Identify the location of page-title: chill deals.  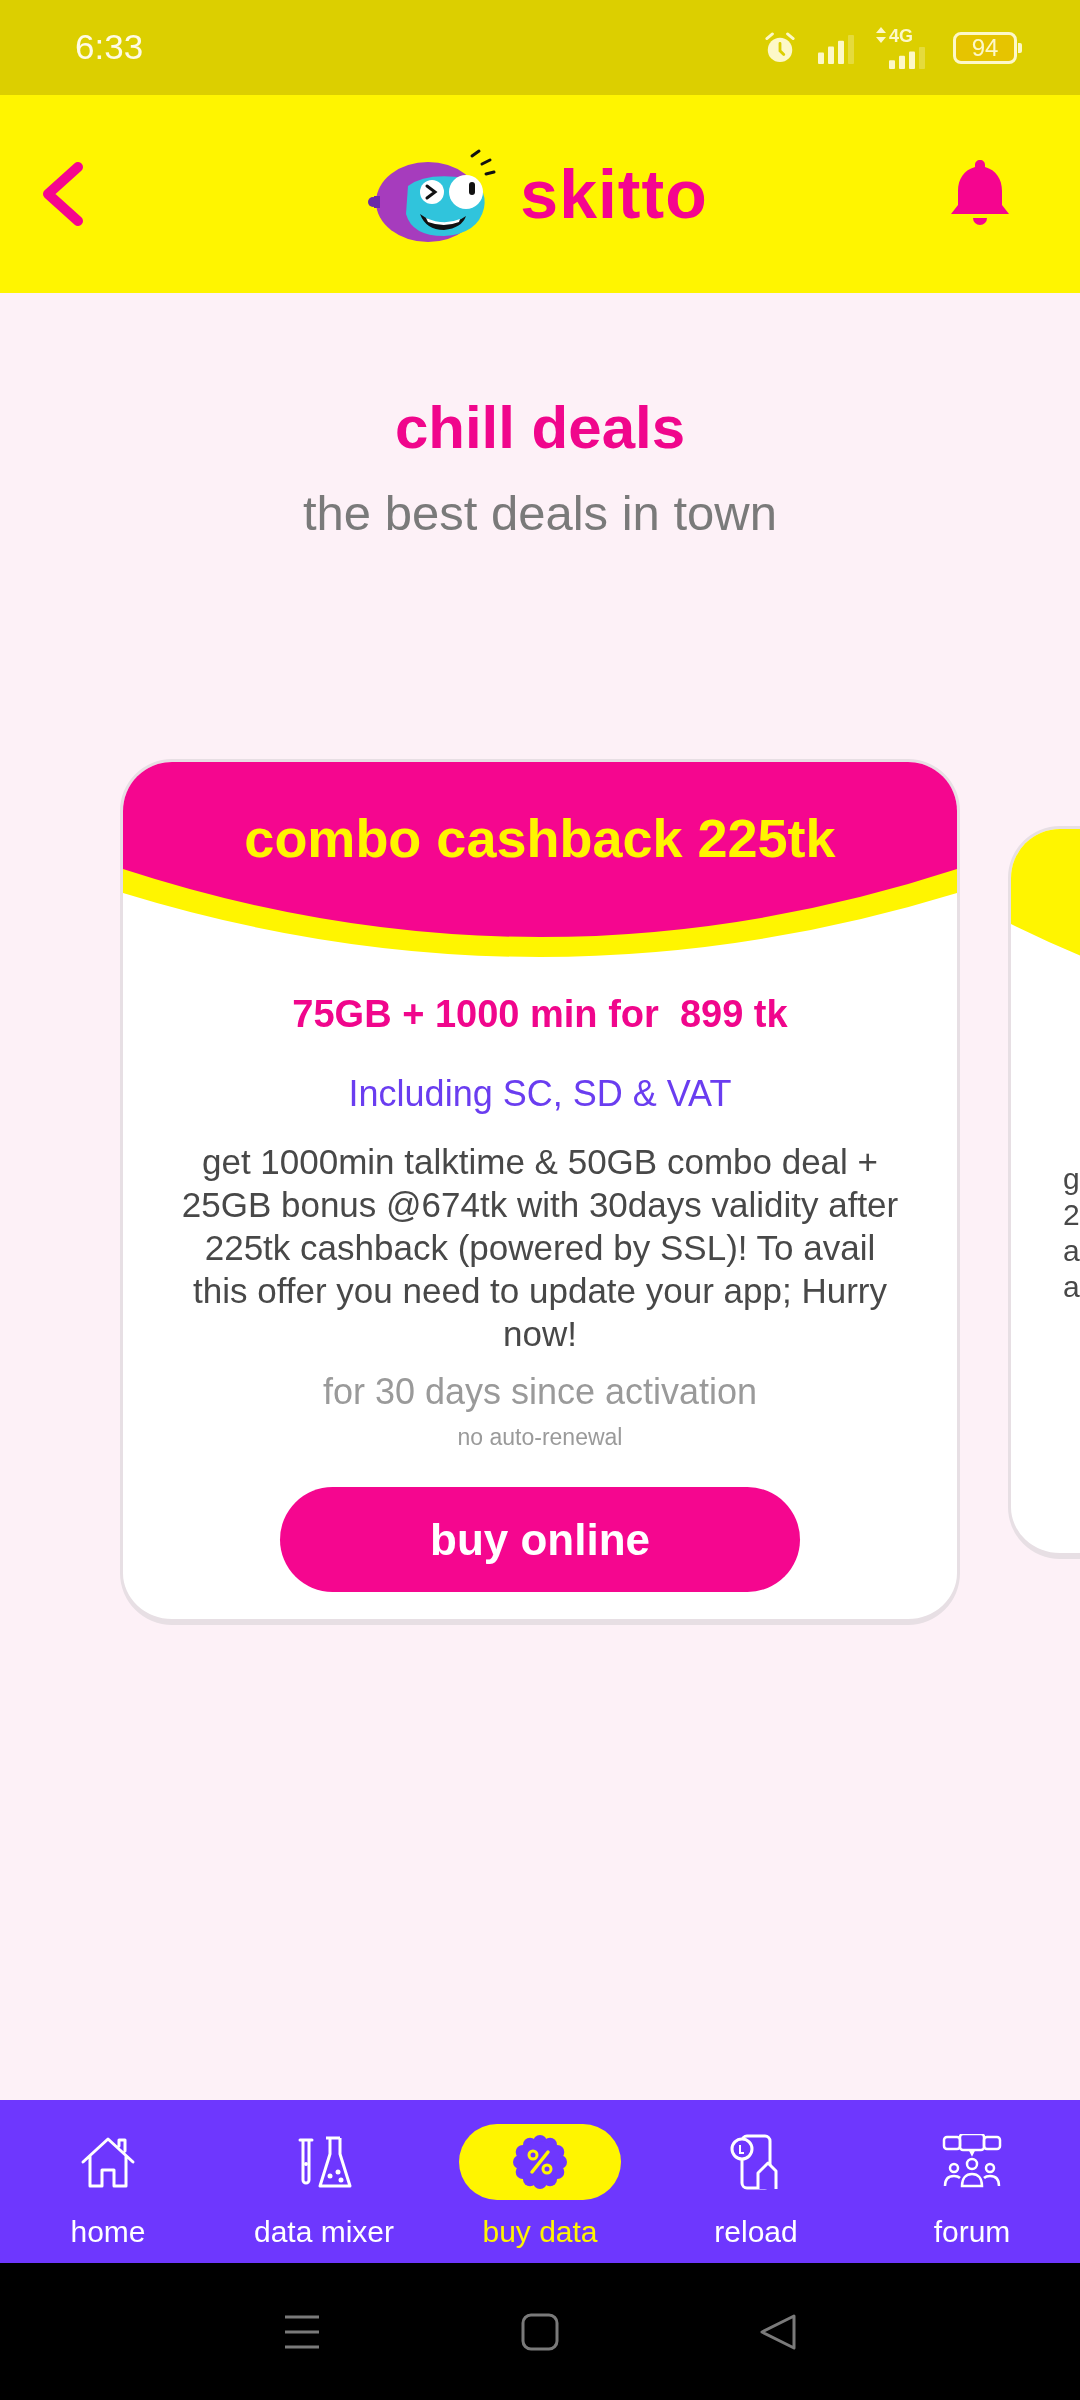
(540, 428).